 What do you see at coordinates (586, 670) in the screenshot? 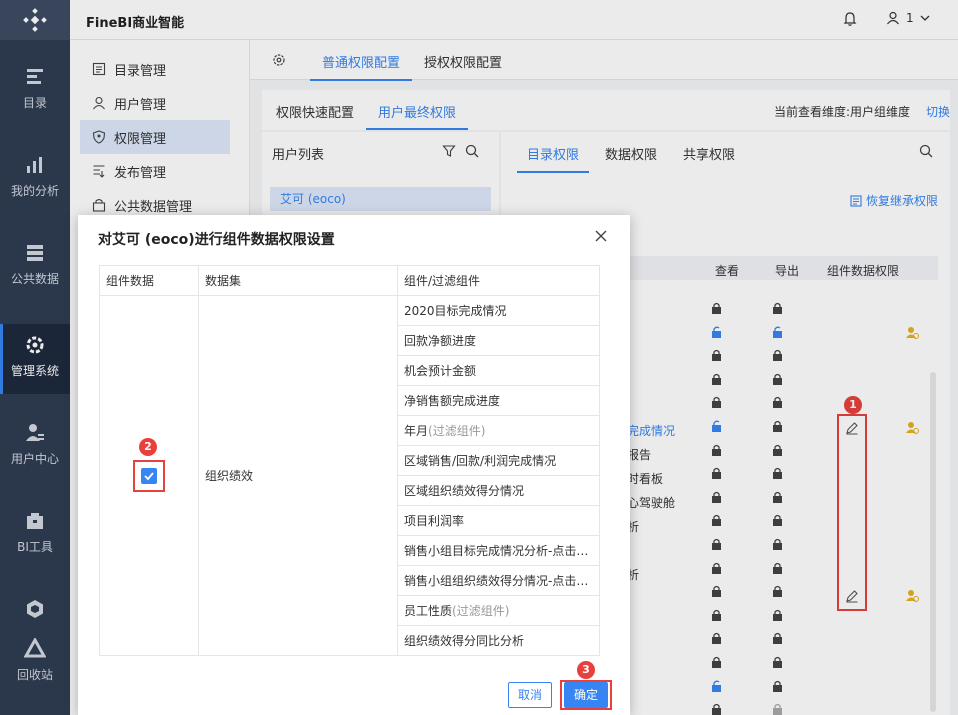
I see `step-badge-3: 3` at bounding box center [586, 670].